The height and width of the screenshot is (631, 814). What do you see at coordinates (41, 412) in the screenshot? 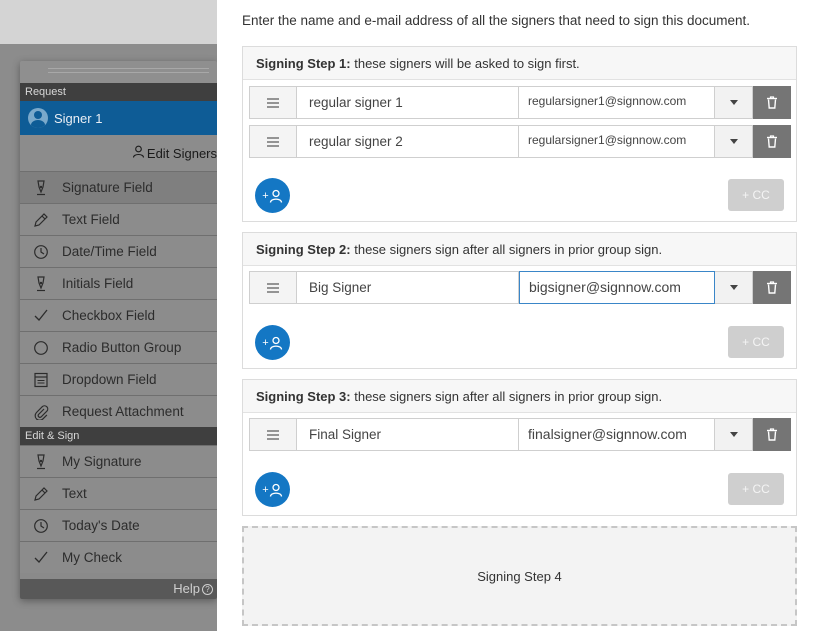
I see `paperclip-icon` at bounding box center [41, 412].